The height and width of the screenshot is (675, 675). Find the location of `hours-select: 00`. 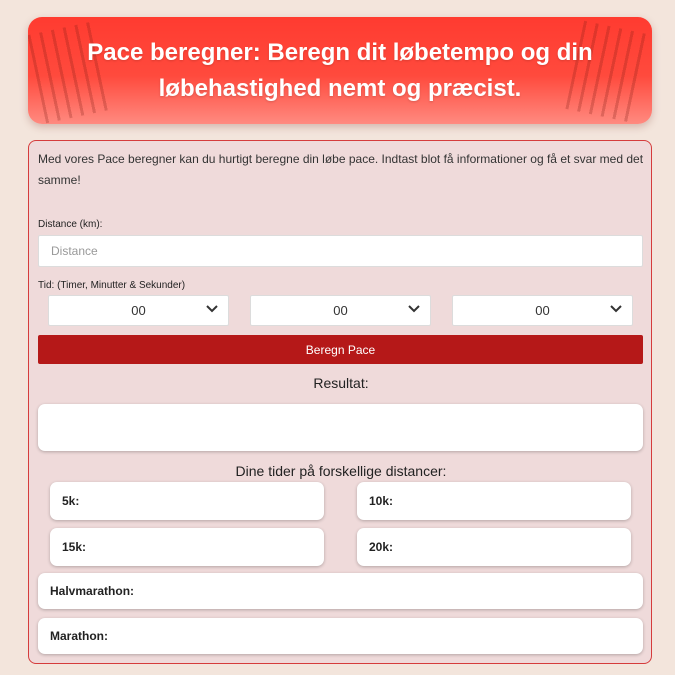

hours-select: 00 is located at coordinates (138, 310).